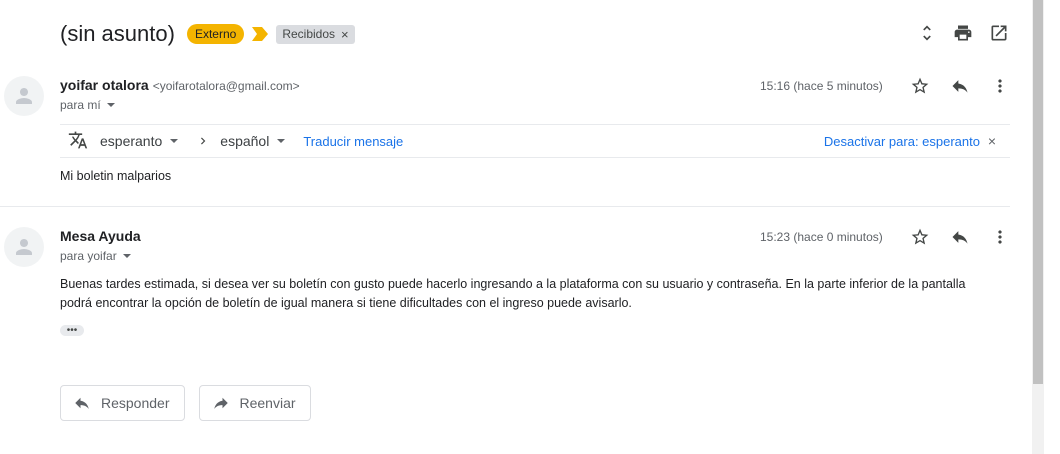 This screenshot has height=454, width=1060. What do you see at coordinates (345, 34) in the screenshot?
I see `remove-label-icon: ×` at bounding box center [345, 34].